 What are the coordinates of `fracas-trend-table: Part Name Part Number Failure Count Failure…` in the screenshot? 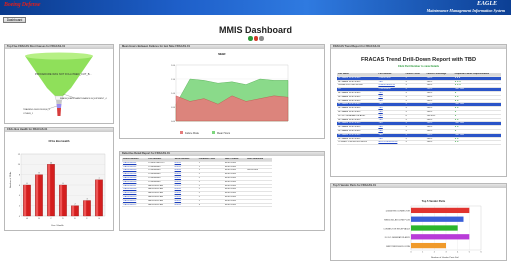 It's located at (419, 109).